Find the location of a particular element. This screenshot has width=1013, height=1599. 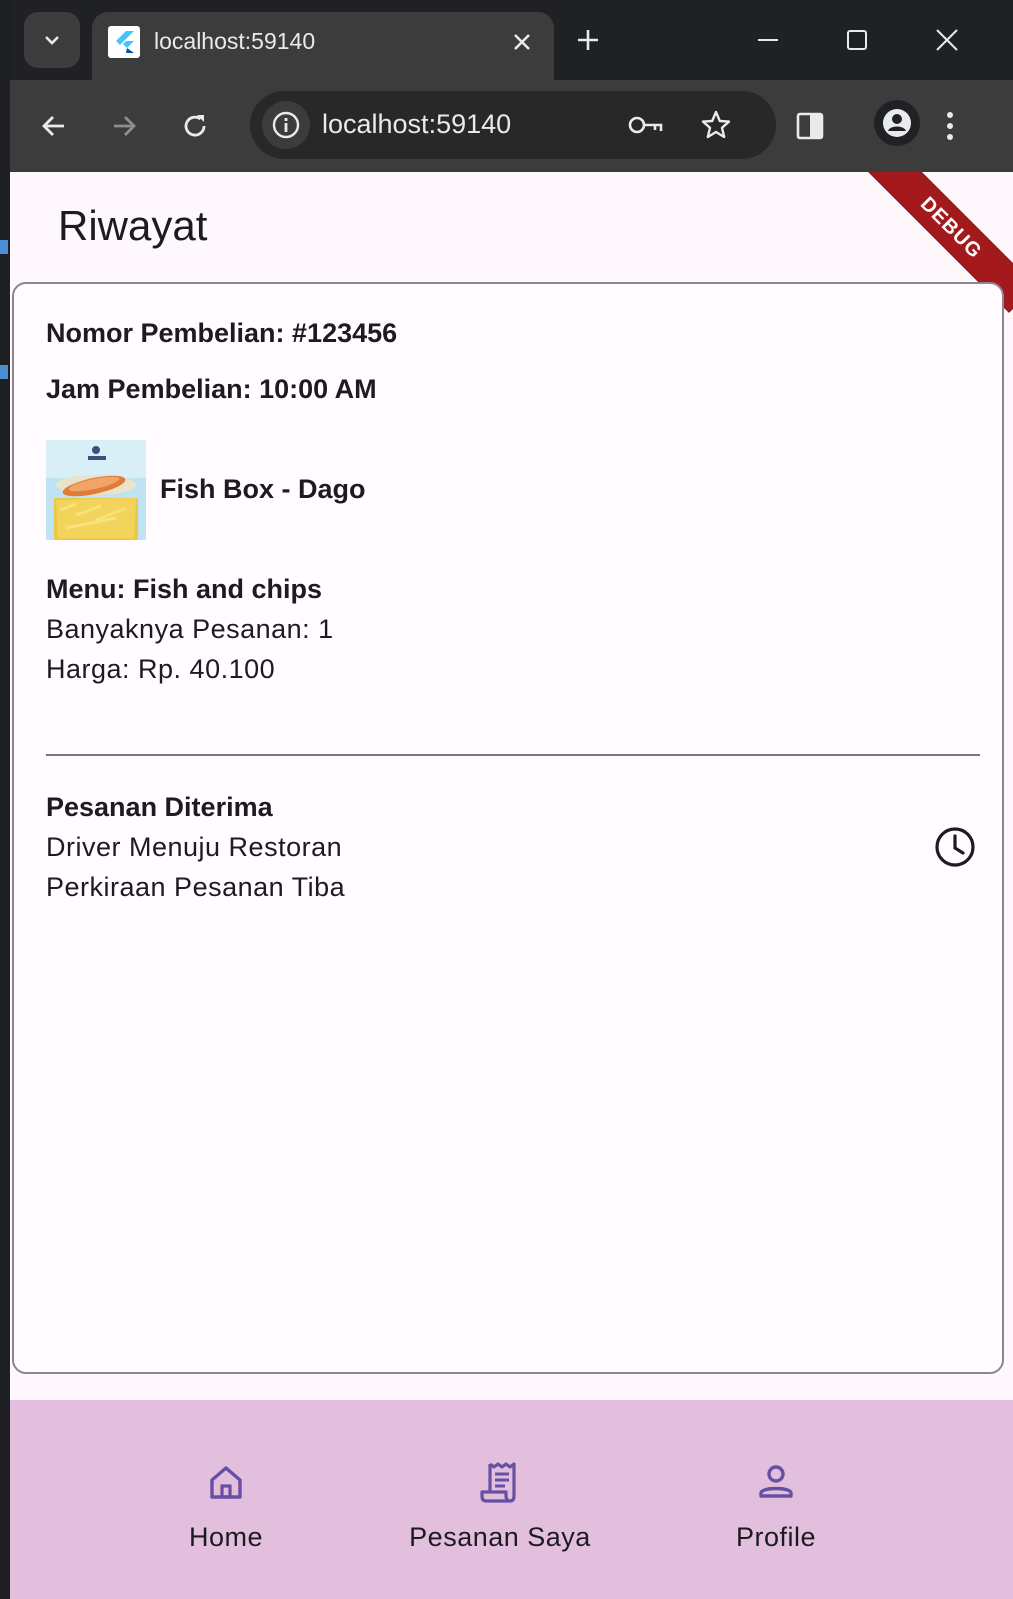

info-icon is located at coordinates (286, 125).